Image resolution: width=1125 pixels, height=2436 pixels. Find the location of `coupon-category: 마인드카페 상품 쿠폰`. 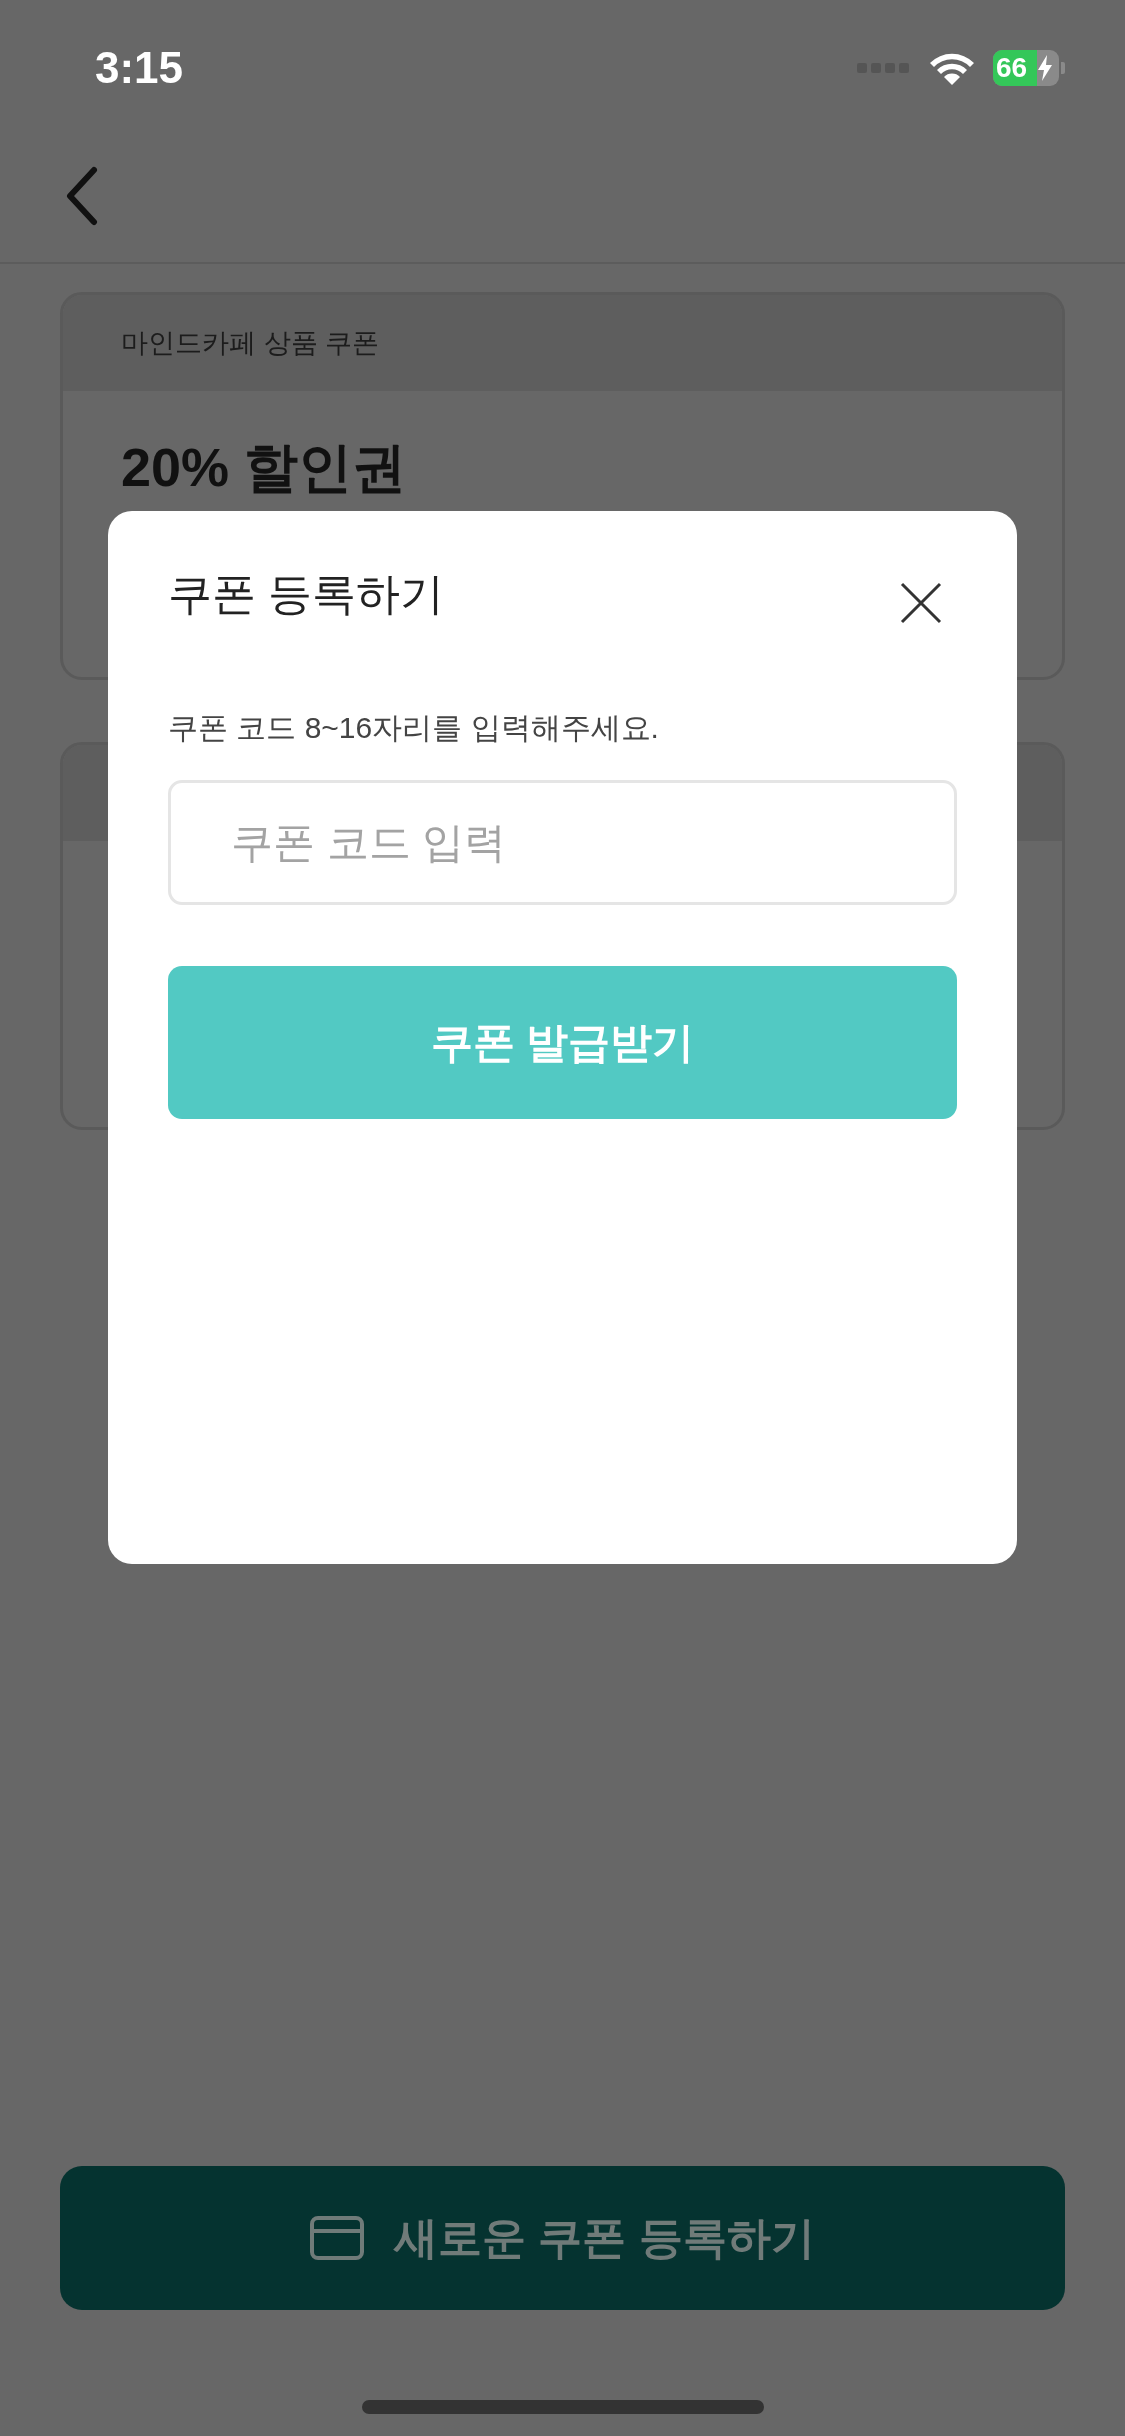

coupon-category: 마인드카페 상품 쿠폰 is located at coordinates (250, 343).